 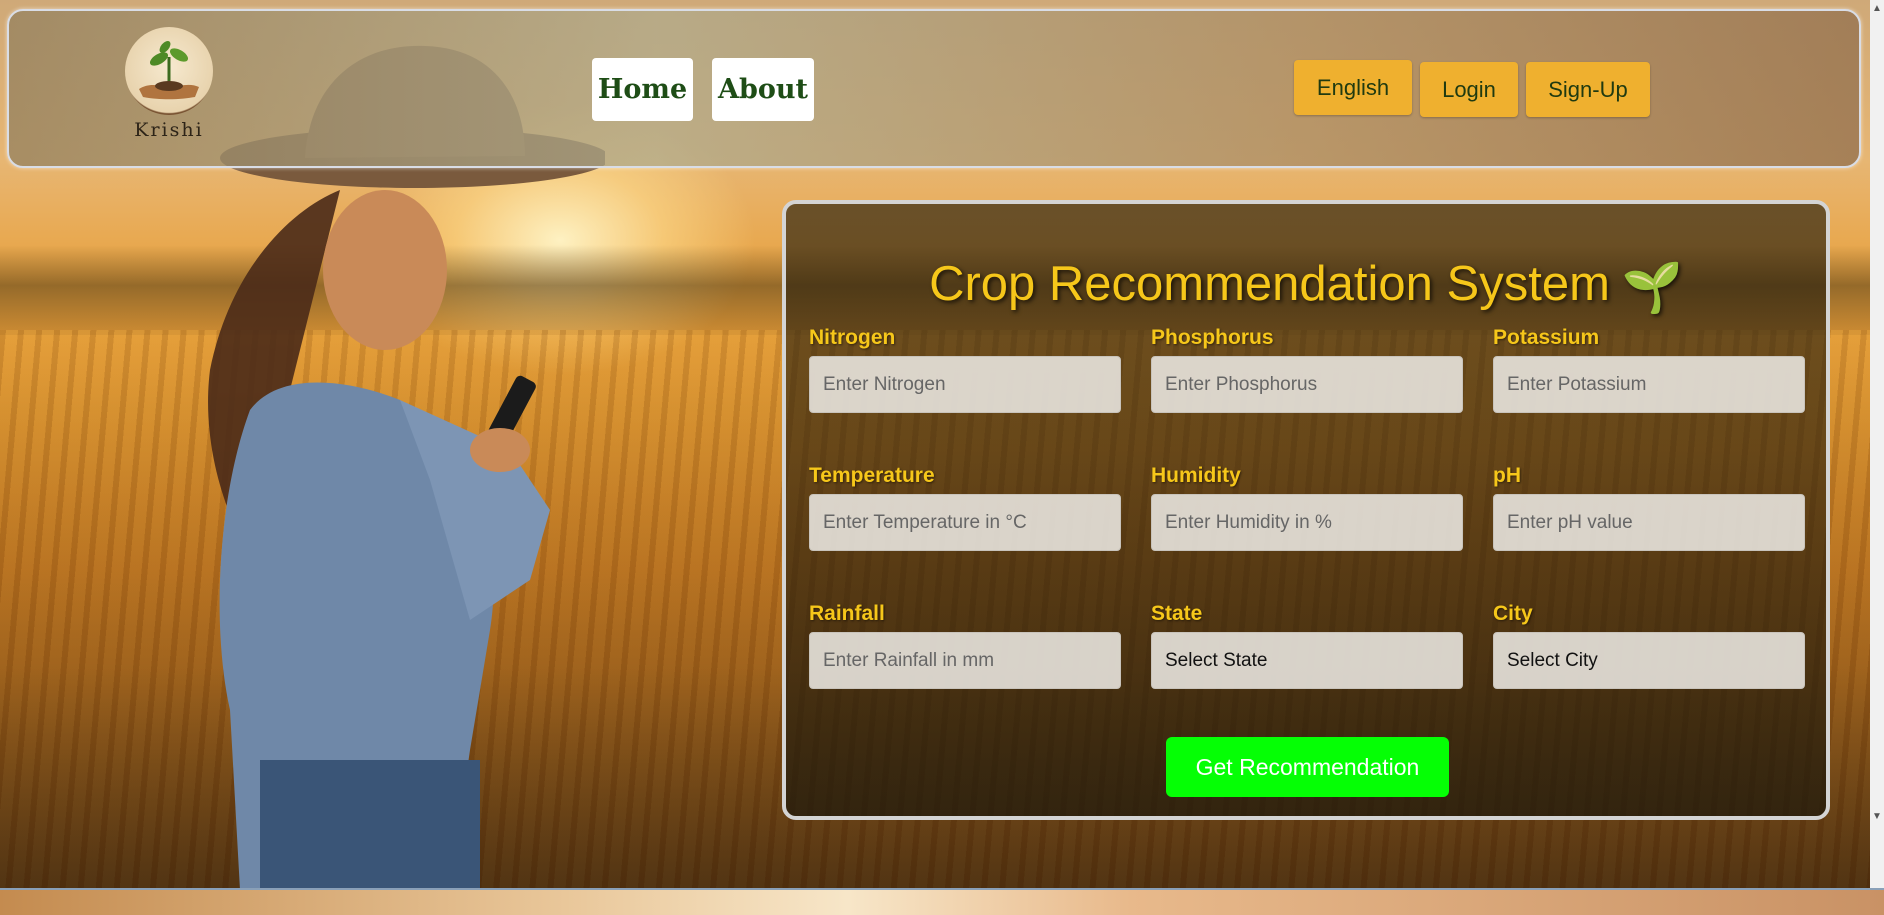 I want to click on farmer-woman-image, so click(x=379, y=539).